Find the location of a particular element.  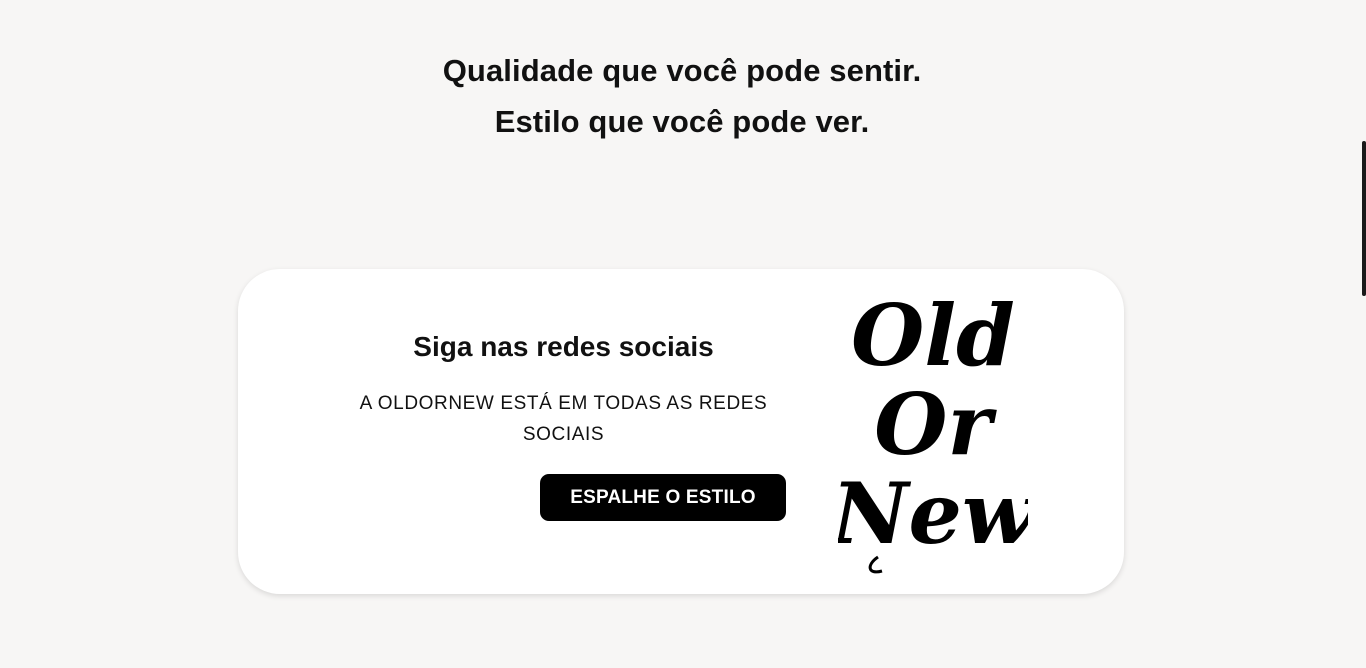

oldornew-logo-icon: Old Or New is located at coordinates (933, 431).